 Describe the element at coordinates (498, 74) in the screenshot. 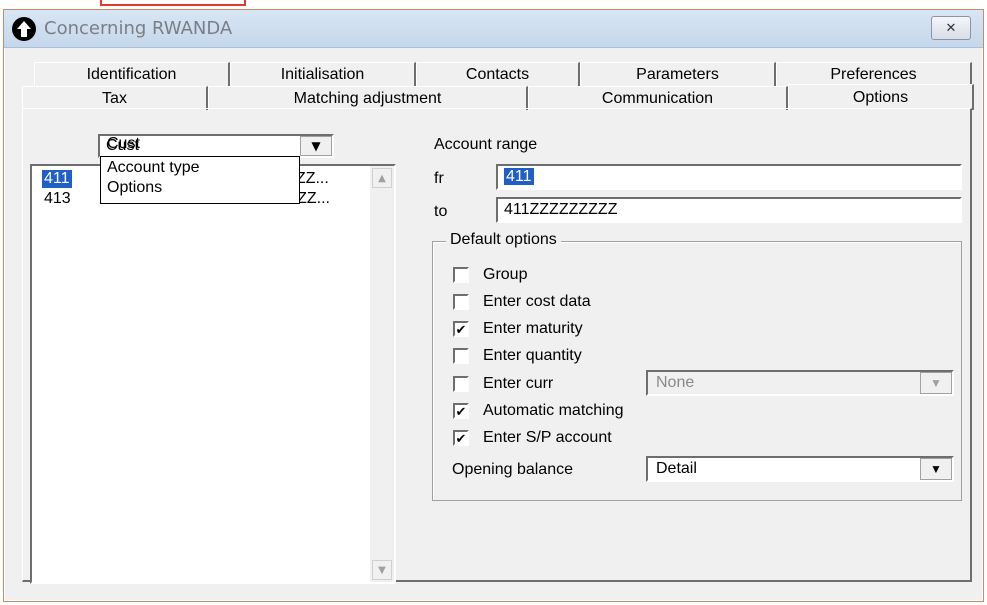

I see `tab-contacts: Contacts` at that location.